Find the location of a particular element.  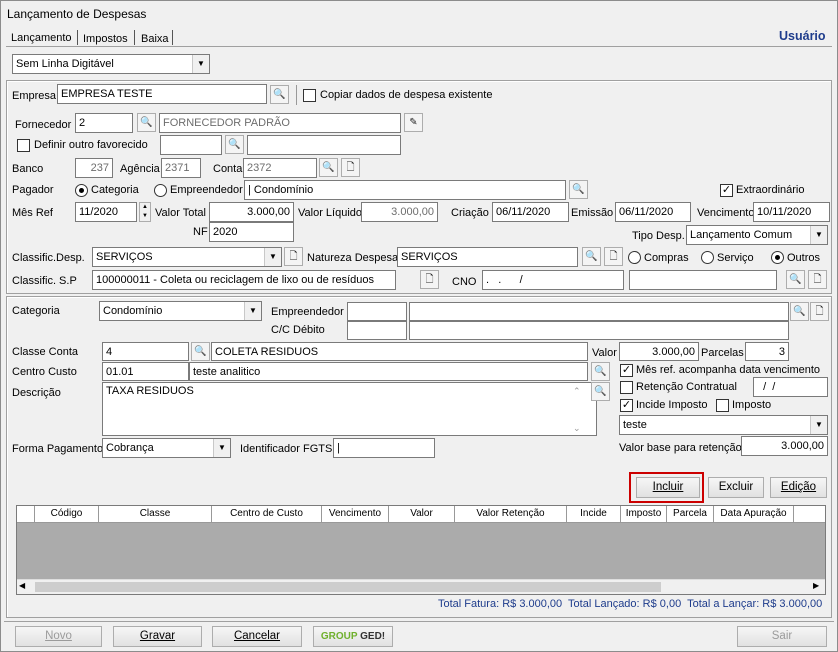

grid-header-cell: Parcela is located at coordinates (690, 514).